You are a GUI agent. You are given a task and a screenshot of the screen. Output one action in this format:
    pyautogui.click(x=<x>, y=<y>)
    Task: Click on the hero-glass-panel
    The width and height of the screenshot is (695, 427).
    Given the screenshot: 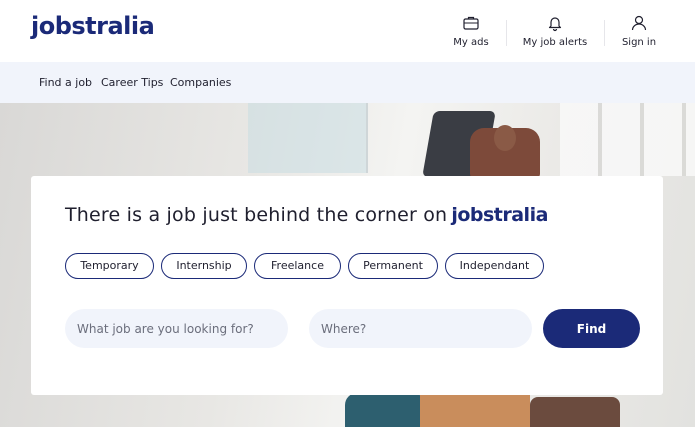 What is the action you would take?
    pyautogui.click(x=308, y=138)
    